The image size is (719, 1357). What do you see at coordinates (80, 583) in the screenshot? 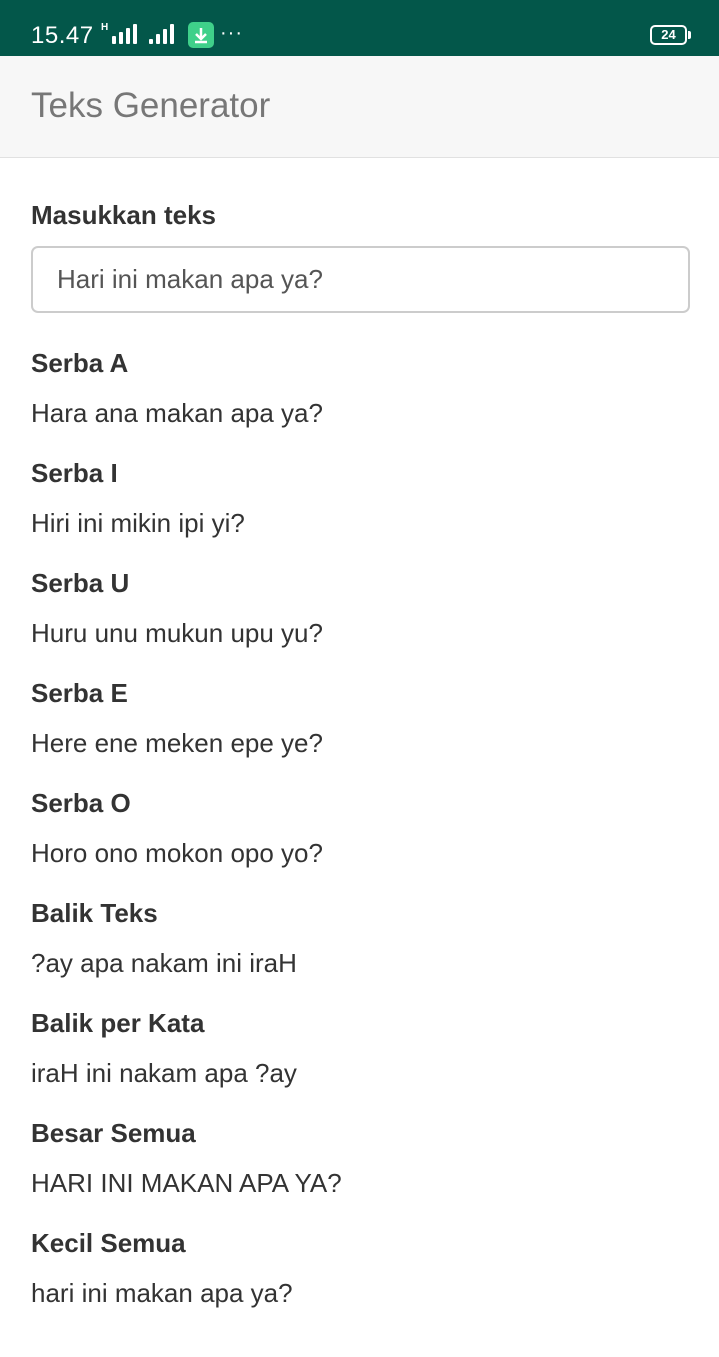
I see `result-title: Serba U` at bounding box center [80, 583].